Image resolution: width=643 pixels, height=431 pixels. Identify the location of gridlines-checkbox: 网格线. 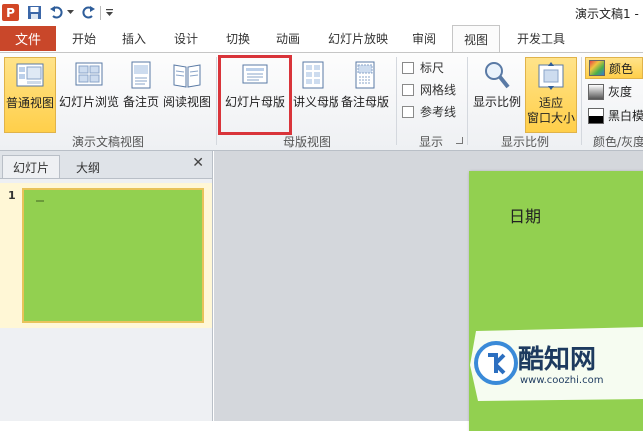
(429, 89).